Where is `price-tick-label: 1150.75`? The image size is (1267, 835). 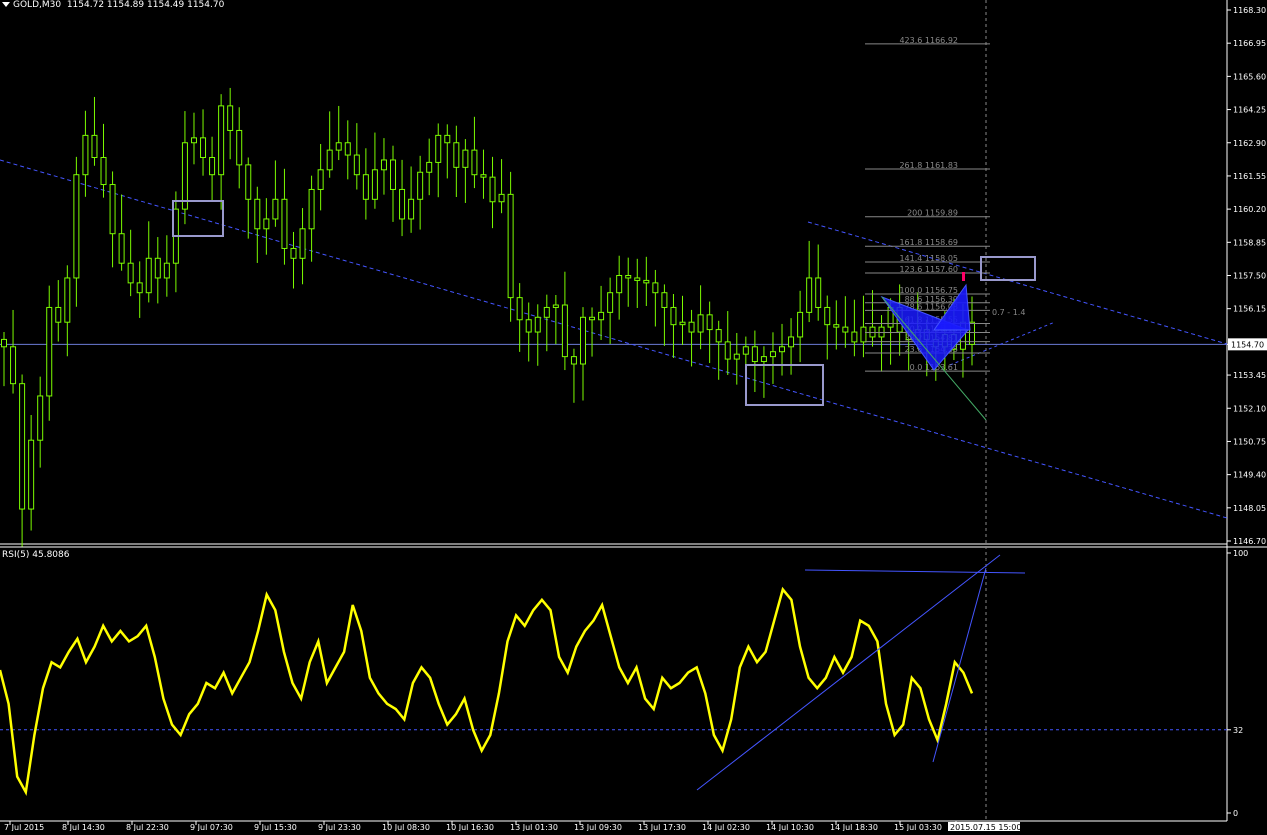 price-tick-label: 1150.75 is located at coordinates (1249, 441).